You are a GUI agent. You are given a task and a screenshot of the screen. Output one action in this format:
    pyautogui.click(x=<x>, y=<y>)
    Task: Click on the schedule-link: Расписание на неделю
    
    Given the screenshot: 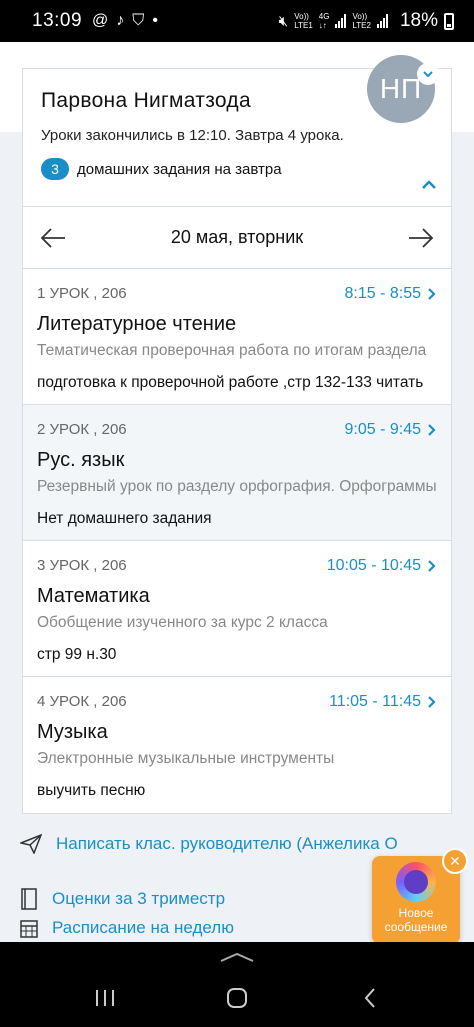 What is the action you would take?
    pyautogui.click(x=127, y=928)
    